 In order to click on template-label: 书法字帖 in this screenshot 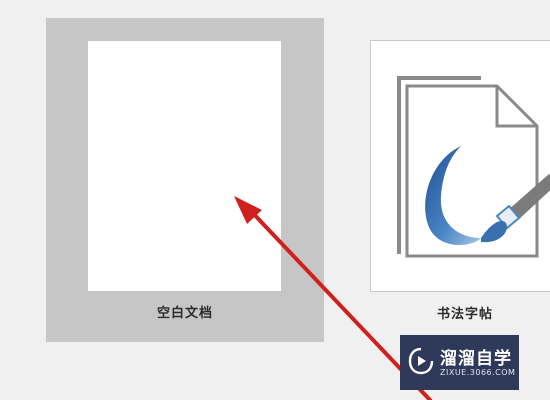, I will do `click(464, 314)`.